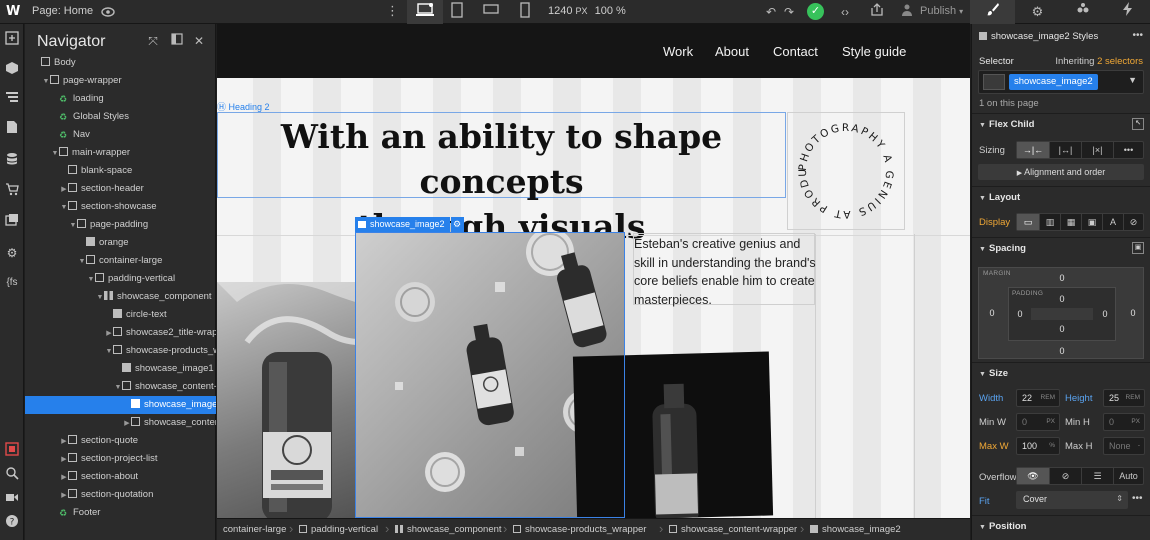 This screenshot has width=1150, height=540. Describe the element at coordinates (1061, 124) in the screenshot. I see `section-flex-child: ▼ Flex Child ↖` at that location.